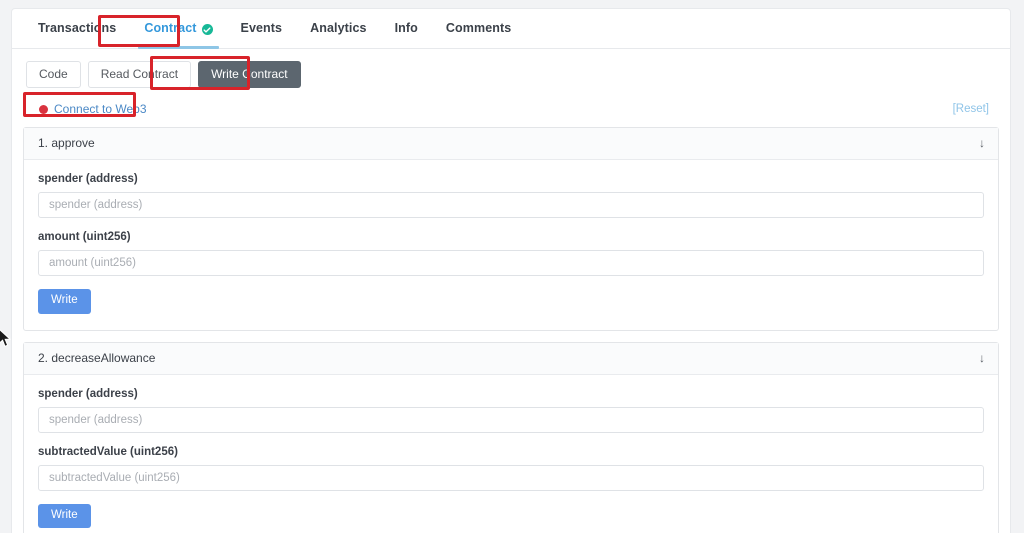 This screenshot has height=533, width=1024. Describe the element at coordinates (511, 103) in the screenshot. I see `web3-connect-row: Connect to Web3 [Reset]` at that location.